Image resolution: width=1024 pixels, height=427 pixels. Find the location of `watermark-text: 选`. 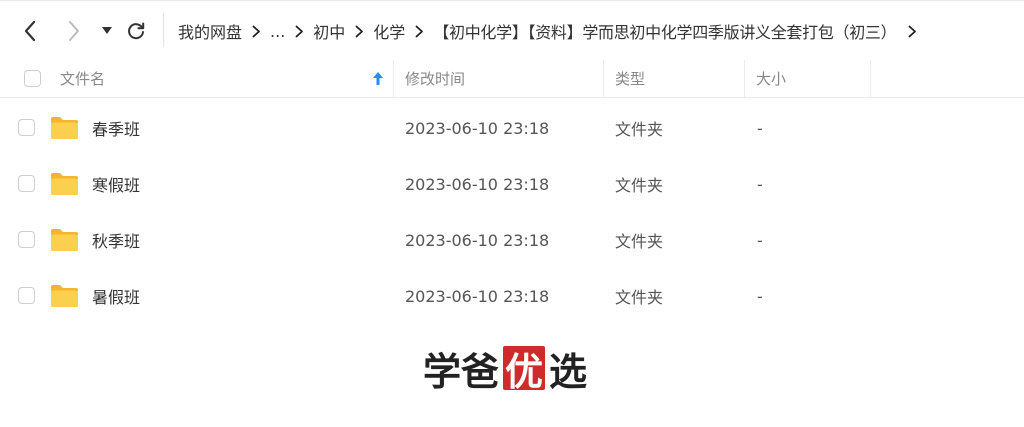

watermark-text: 选 is located at coordinates (568, 371).